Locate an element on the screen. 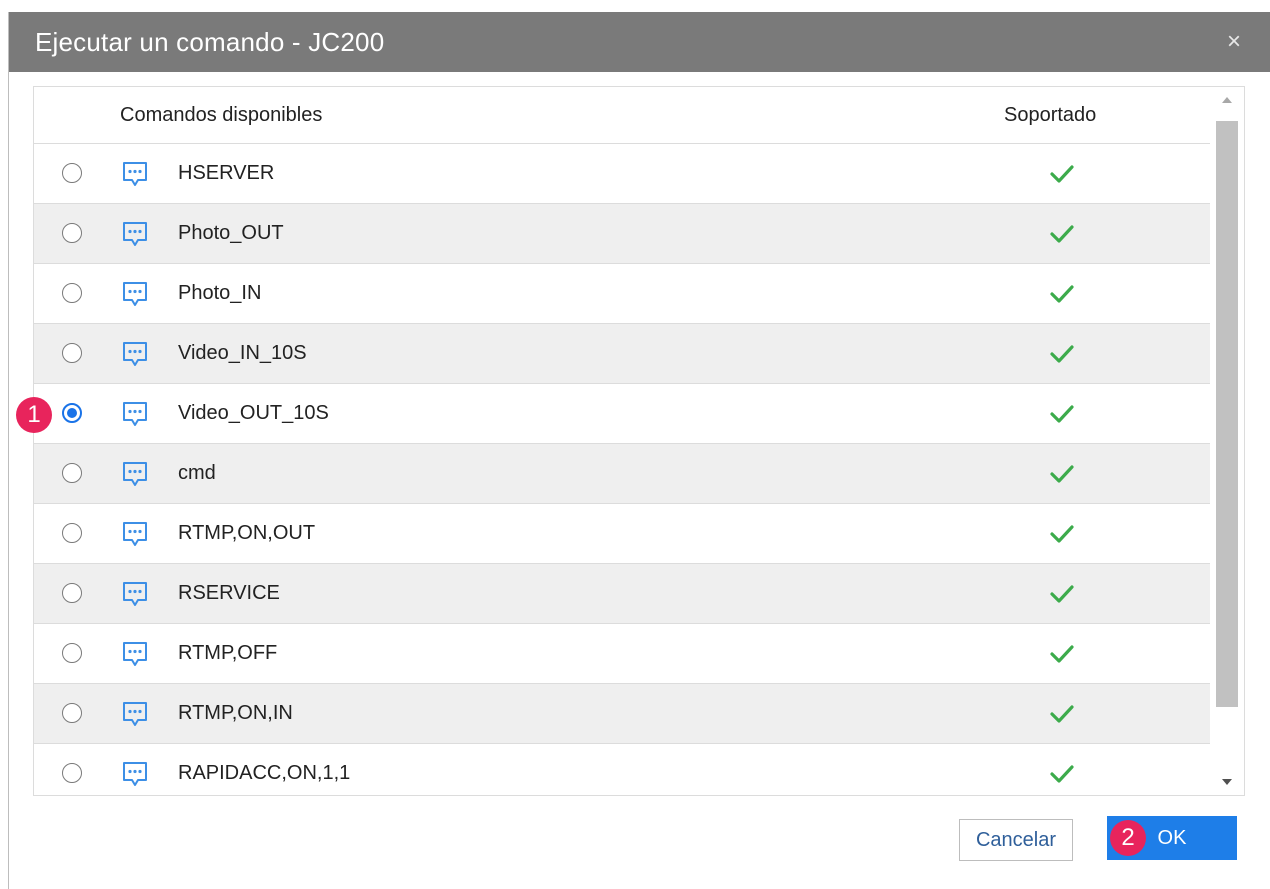 The width and height of the screenshot is (1270, 889). table-header: Comandos disponibles Soportado is located at coordinates (622, 115).